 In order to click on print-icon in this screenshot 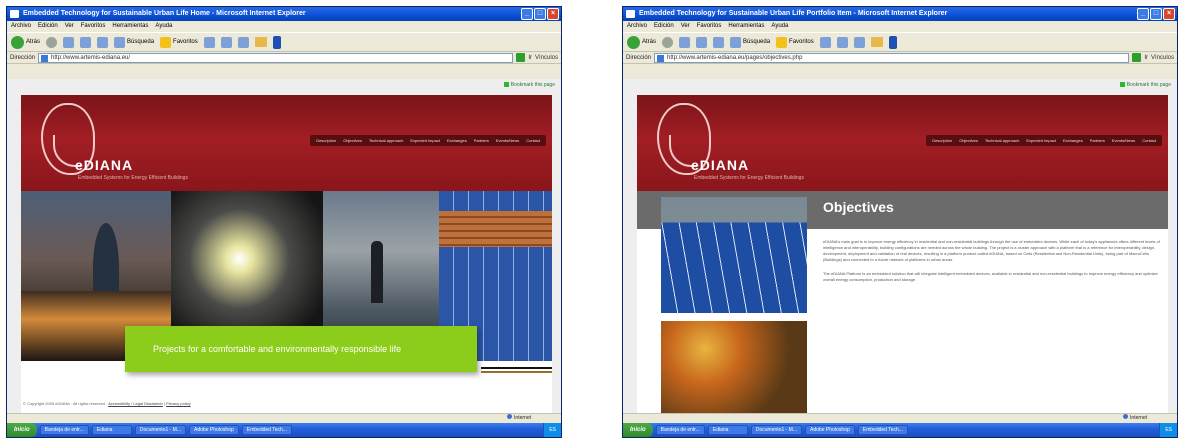, I will do `click(243, 42)`.